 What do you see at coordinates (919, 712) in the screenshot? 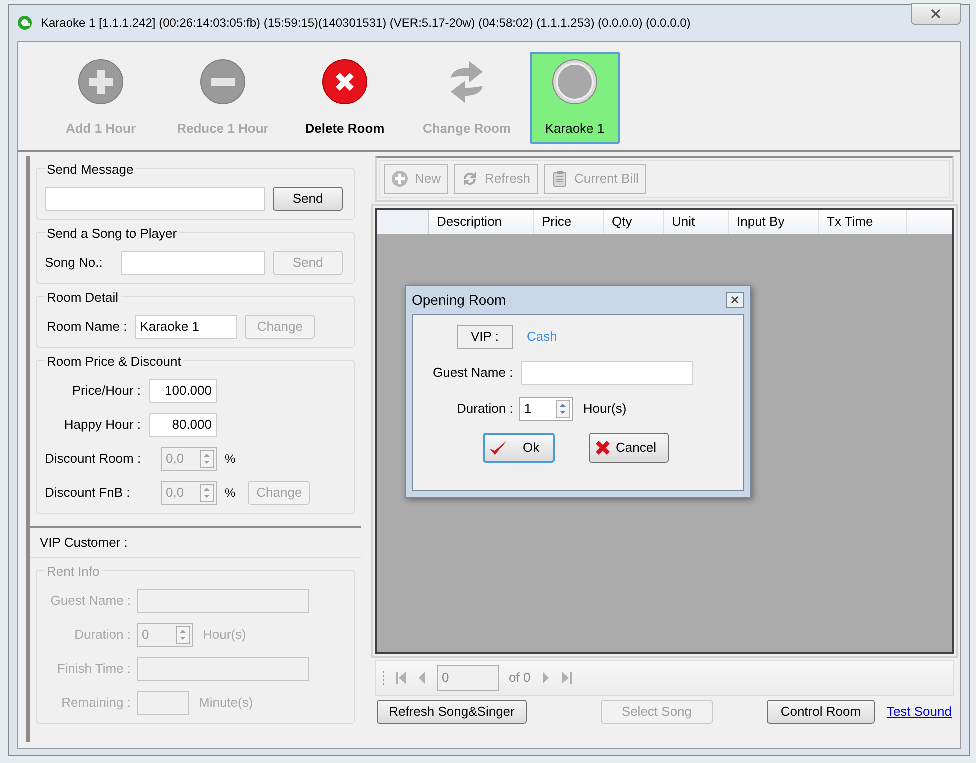
I see `test-sound-link: Test Sound` at bounding box center [919, 712].